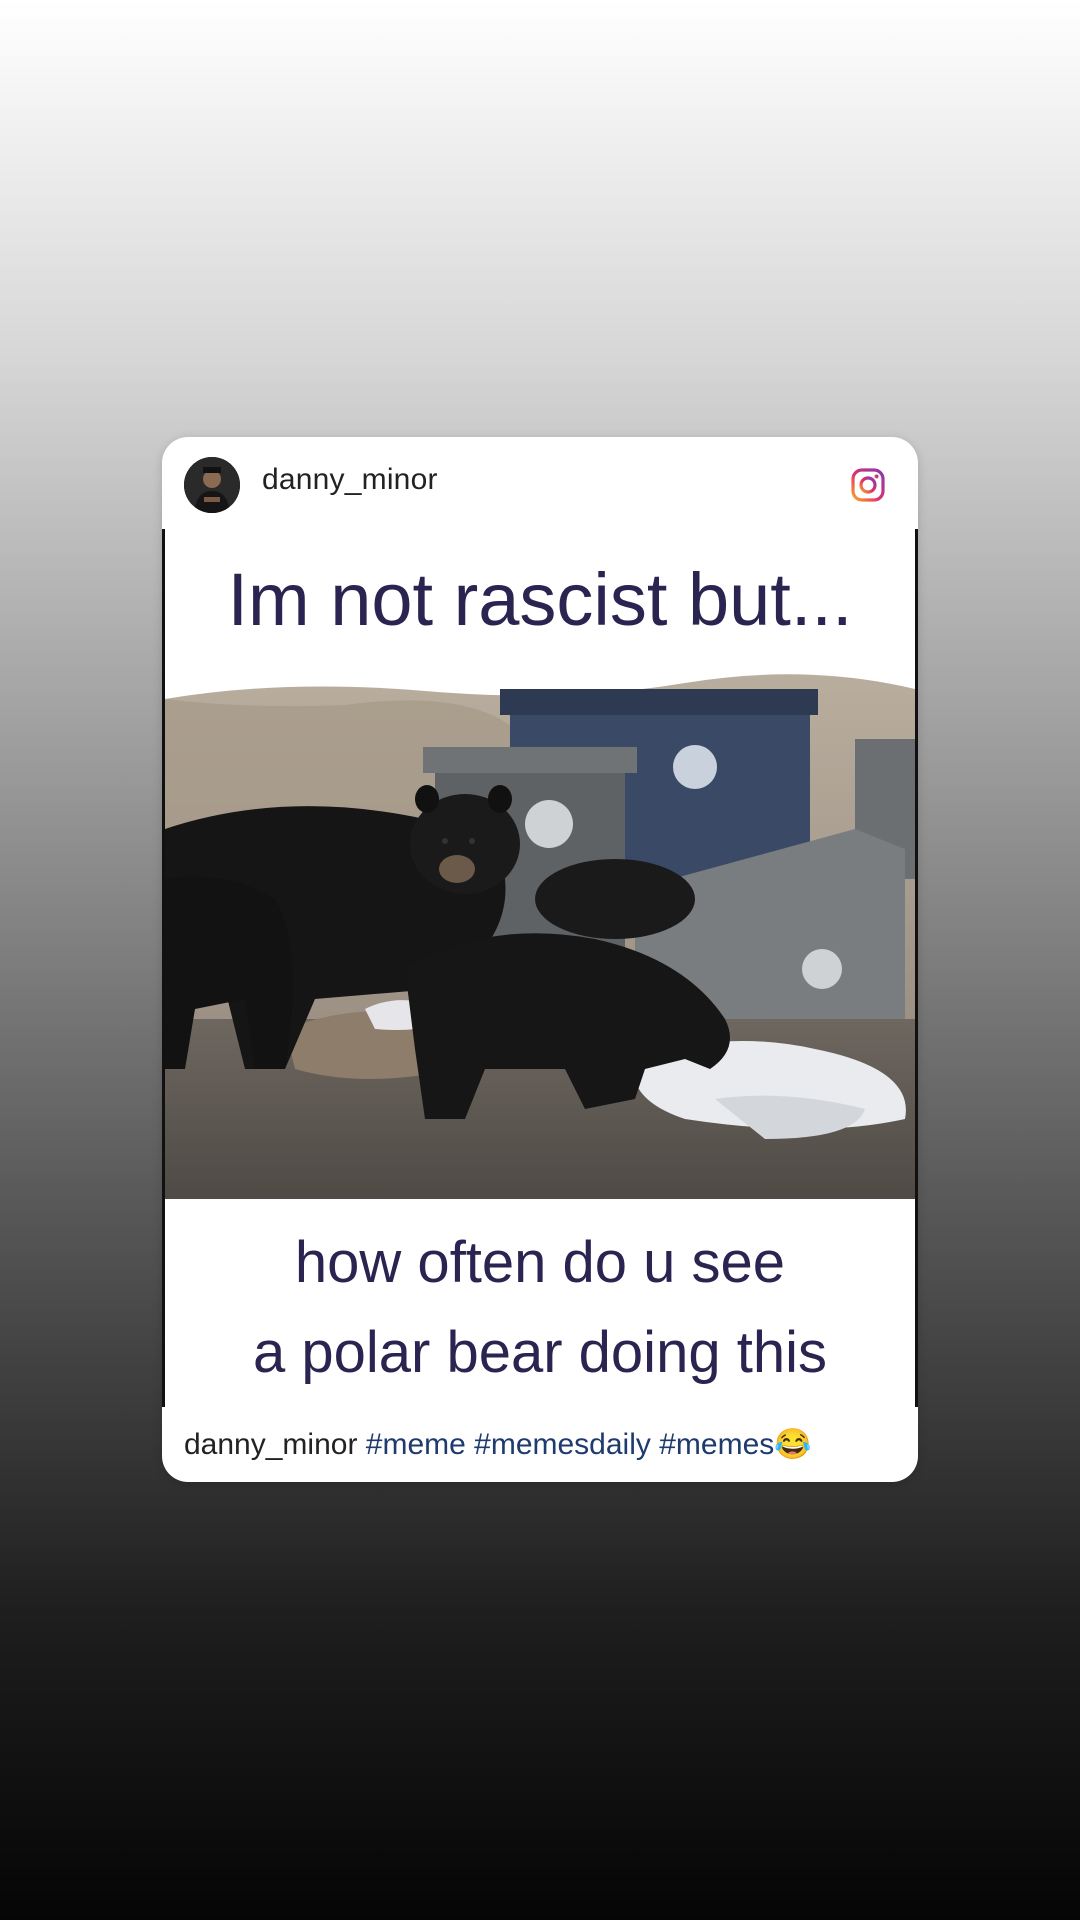 The image size is (1080, 1920). What do you see at coordinates (868, 485) in the screenshot?
I see `instagram-icon` at bounding box center [868, 485].